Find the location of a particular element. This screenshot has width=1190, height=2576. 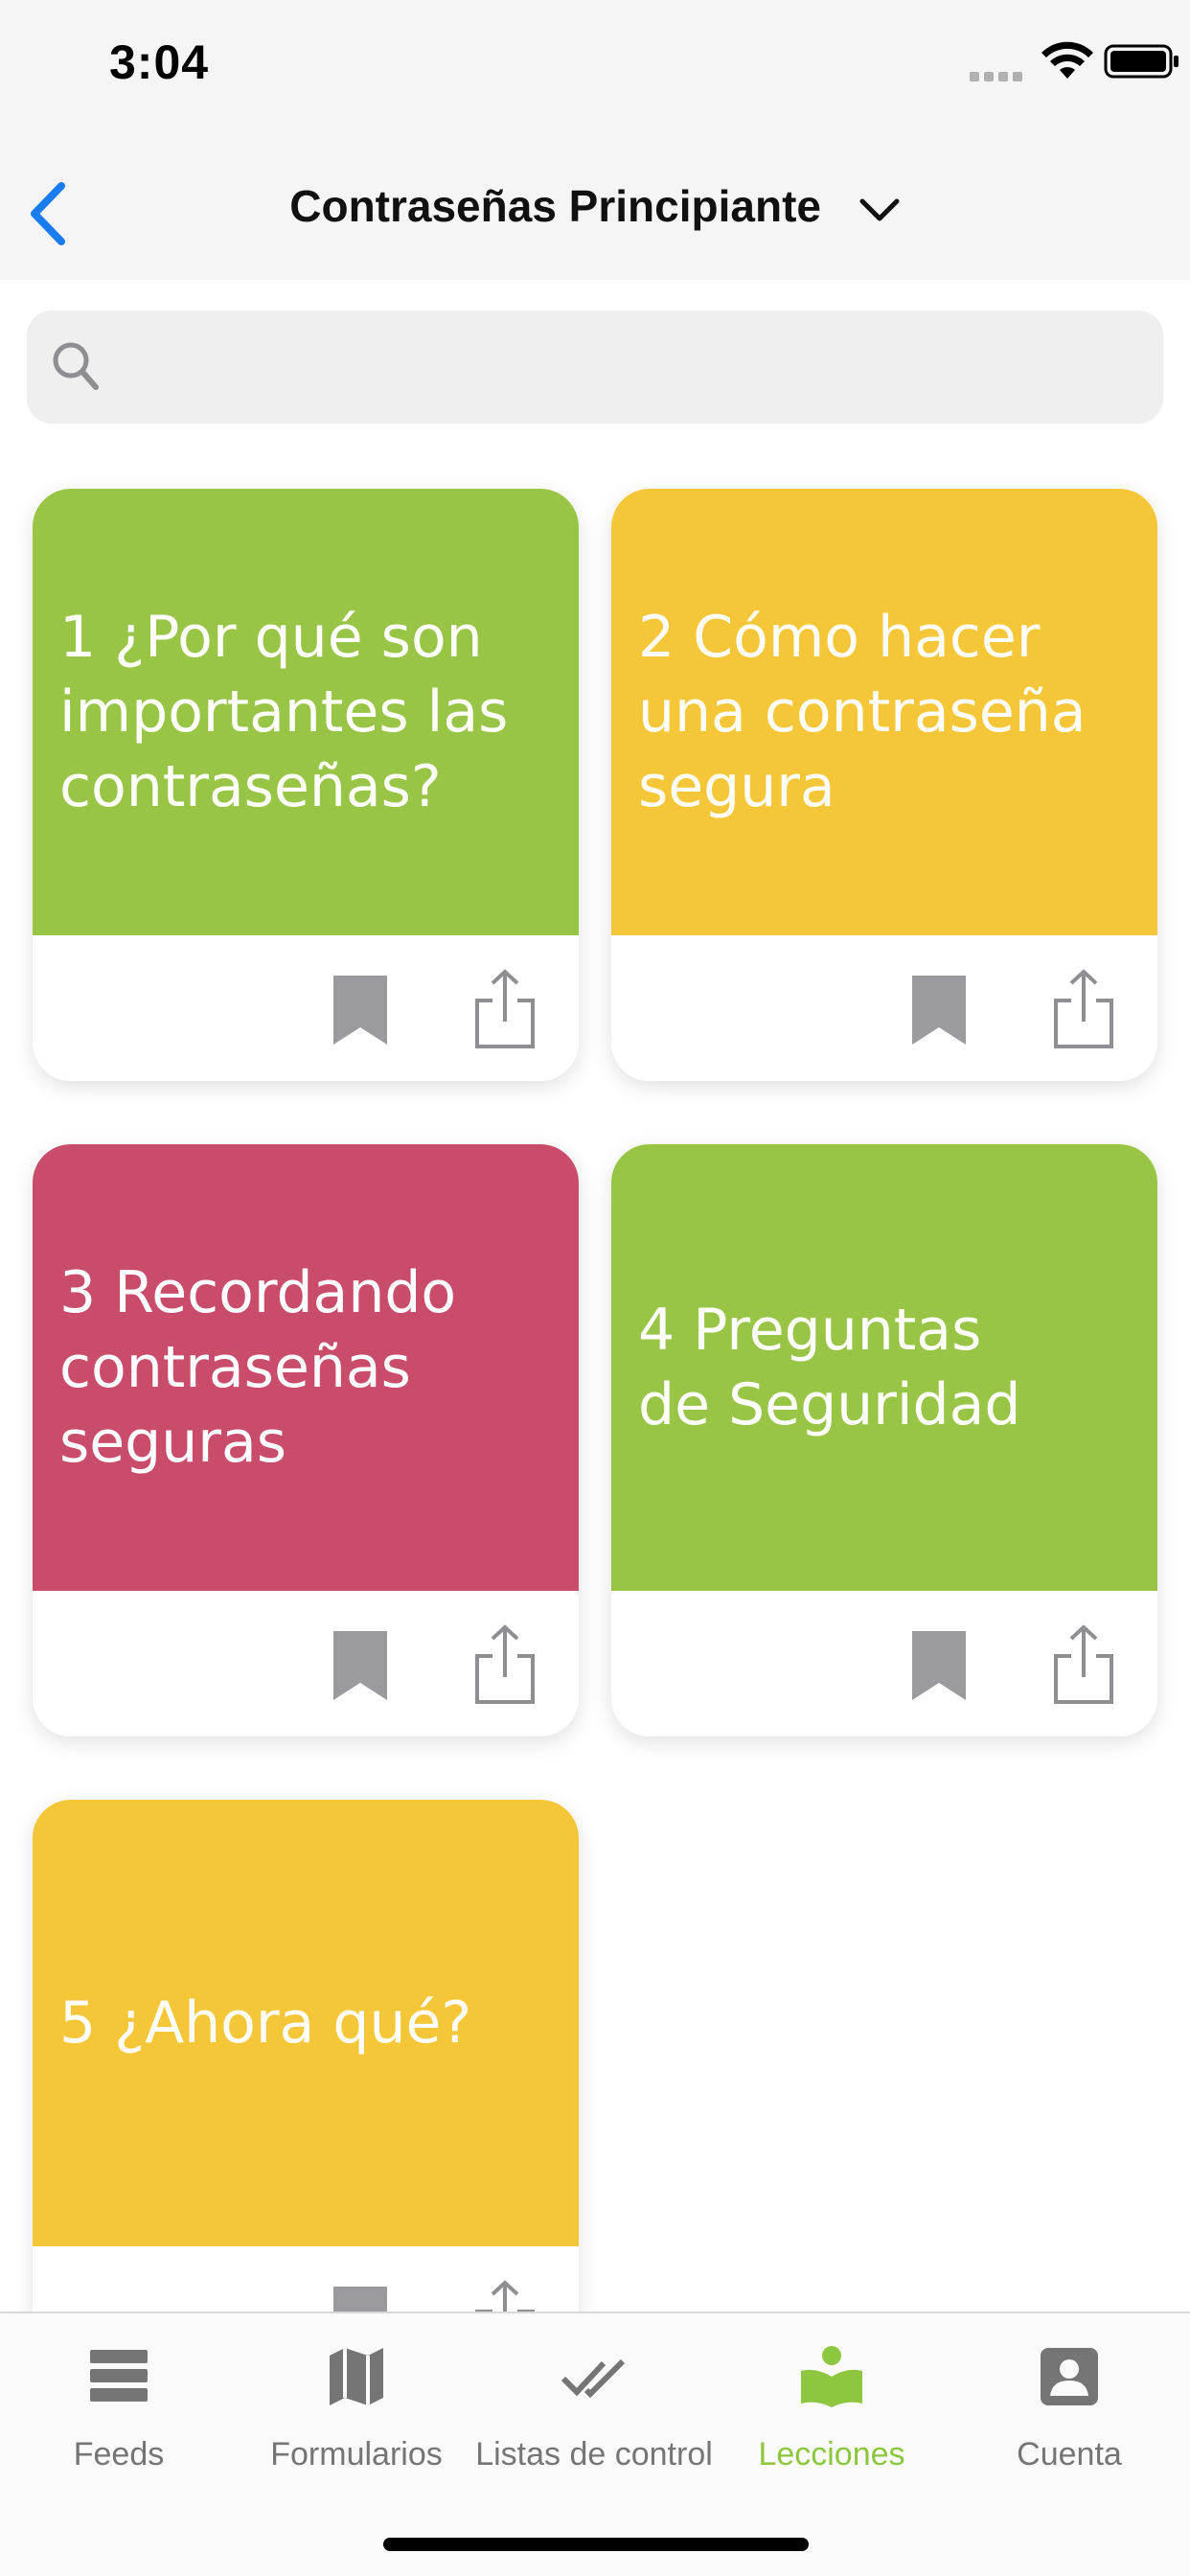

lesson-set-selector: Contraseñas Principiante is located at coordinates (595, 206).